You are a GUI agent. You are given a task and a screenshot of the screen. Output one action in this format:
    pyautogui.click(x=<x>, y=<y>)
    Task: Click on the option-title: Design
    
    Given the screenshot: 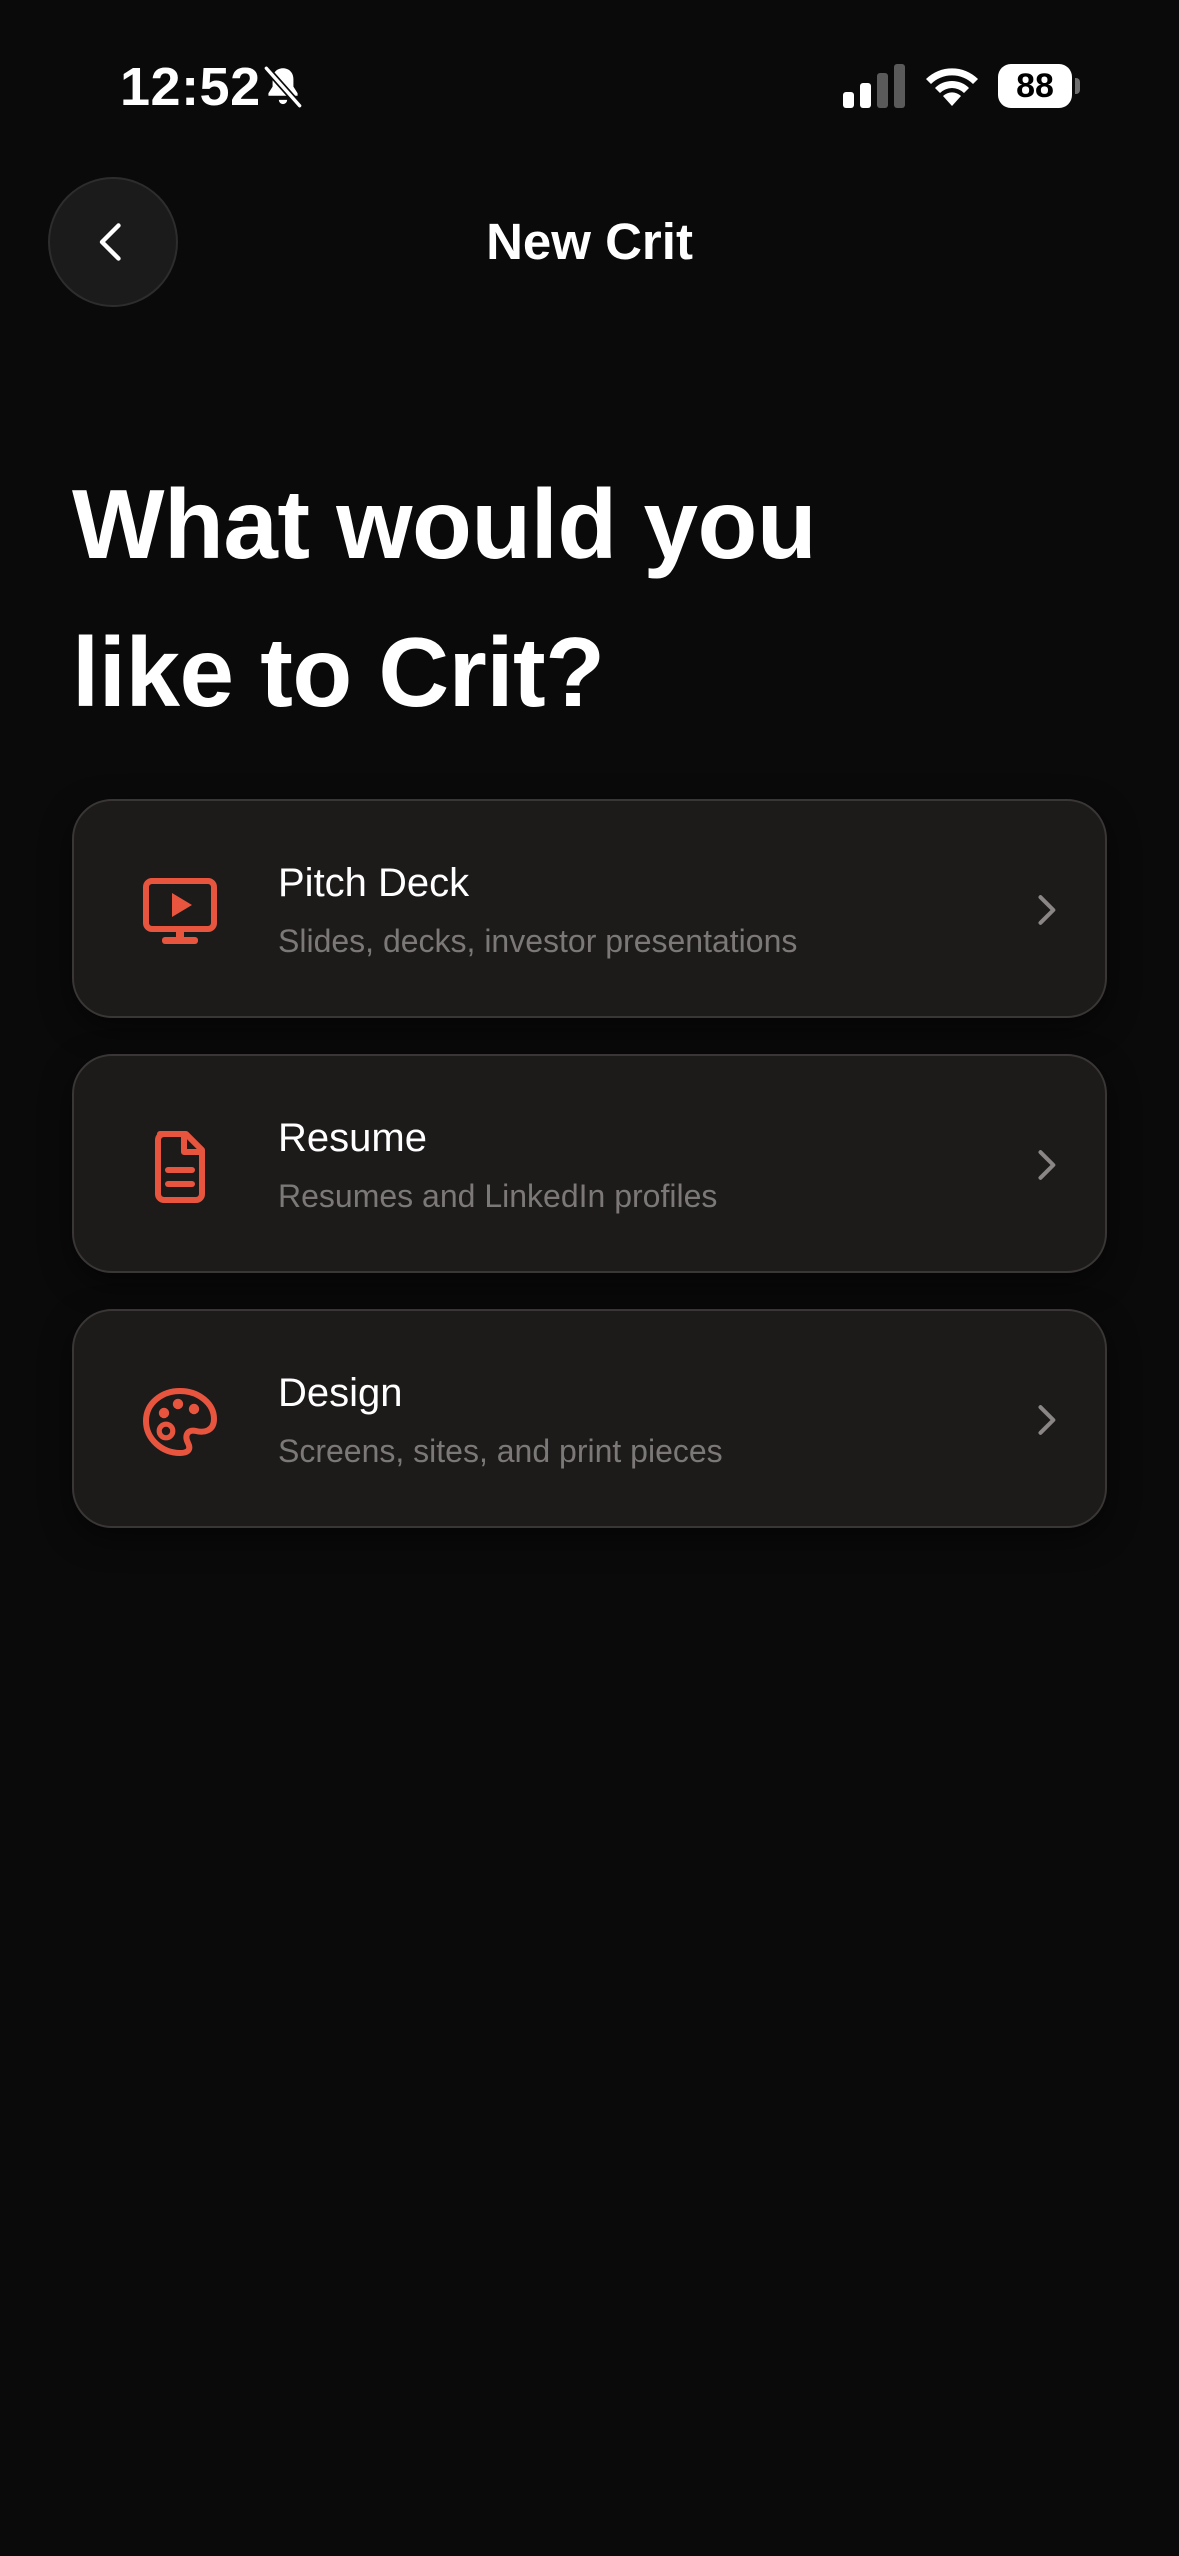 What is the action you would take?
    pyautogui.click(x=340, y=1393)
    